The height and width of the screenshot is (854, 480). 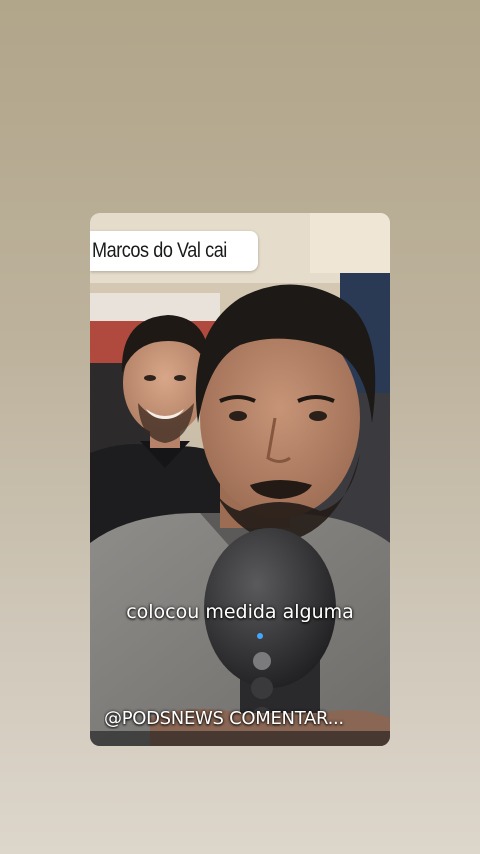 I want to click on title-banner: Marcos do Val cai, so click(x=174, y=251).